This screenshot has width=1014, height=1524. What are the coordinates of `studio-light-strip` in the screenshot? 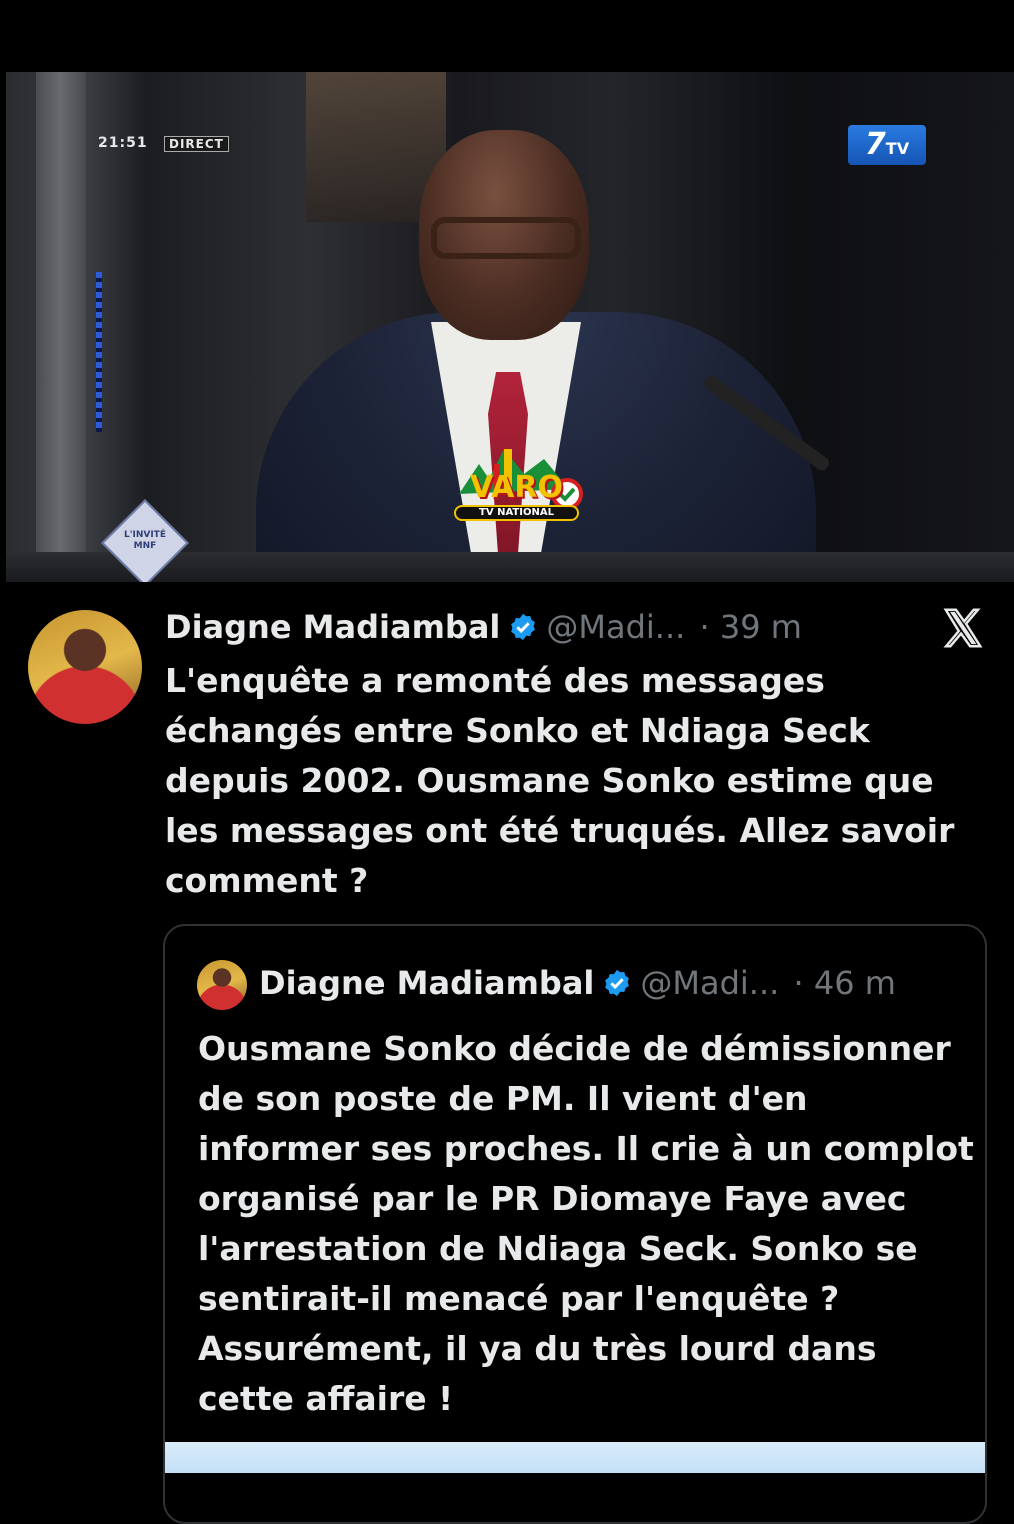 It's located at (99, 352).